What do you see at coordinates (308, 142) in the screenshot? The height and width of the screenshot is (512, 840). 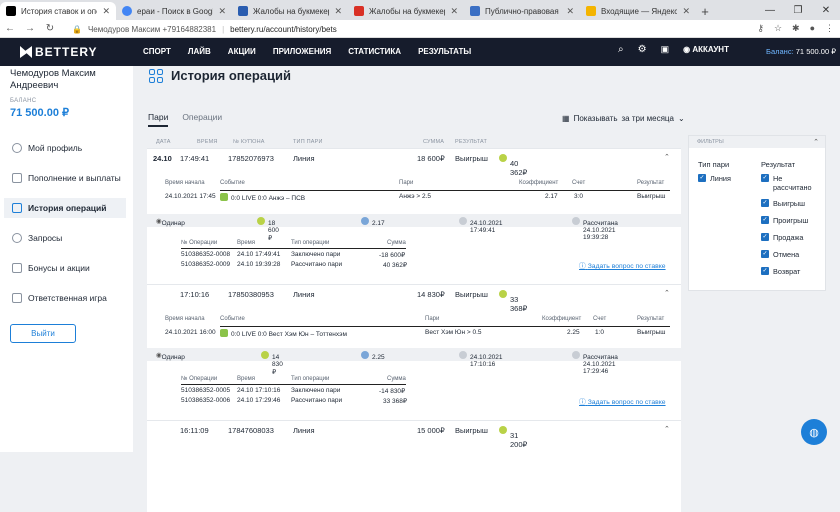 I see `col-type: ТИП ПАРИ` at bounding box center [308, 142].